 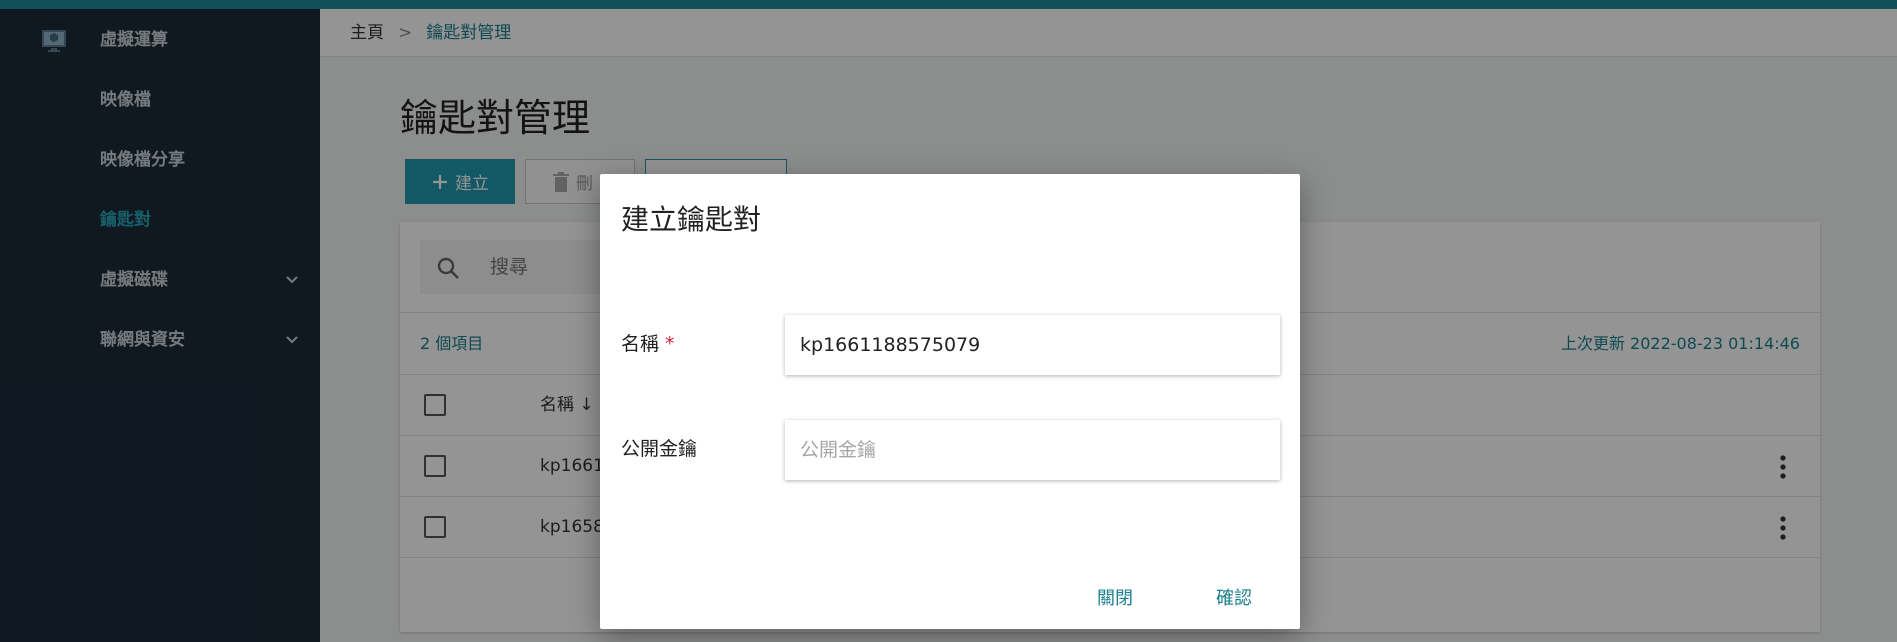 I want to click on pubkey-field, so click(x=1032, y=450).